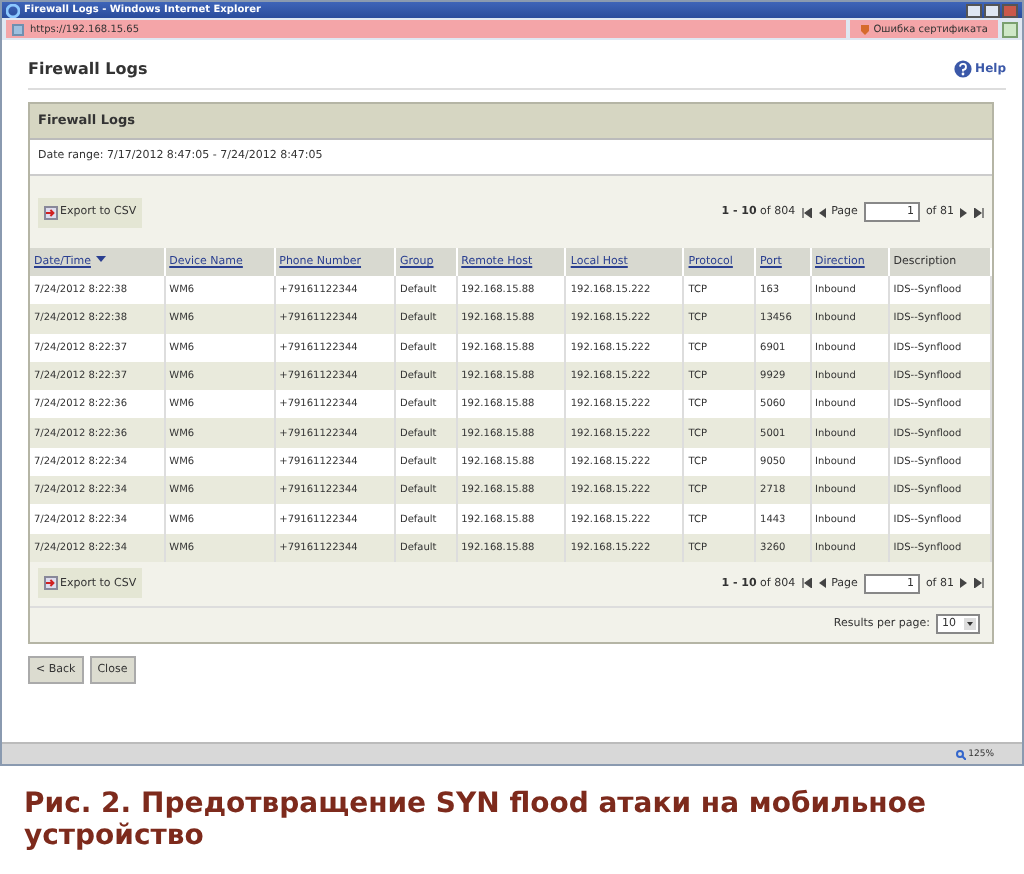 The width and height of the screenshot is (1024, 874). What do you see at coordinates (961, 754) in the screenshot?
I see `magnifier-icon` at bounding box center [961, 754].